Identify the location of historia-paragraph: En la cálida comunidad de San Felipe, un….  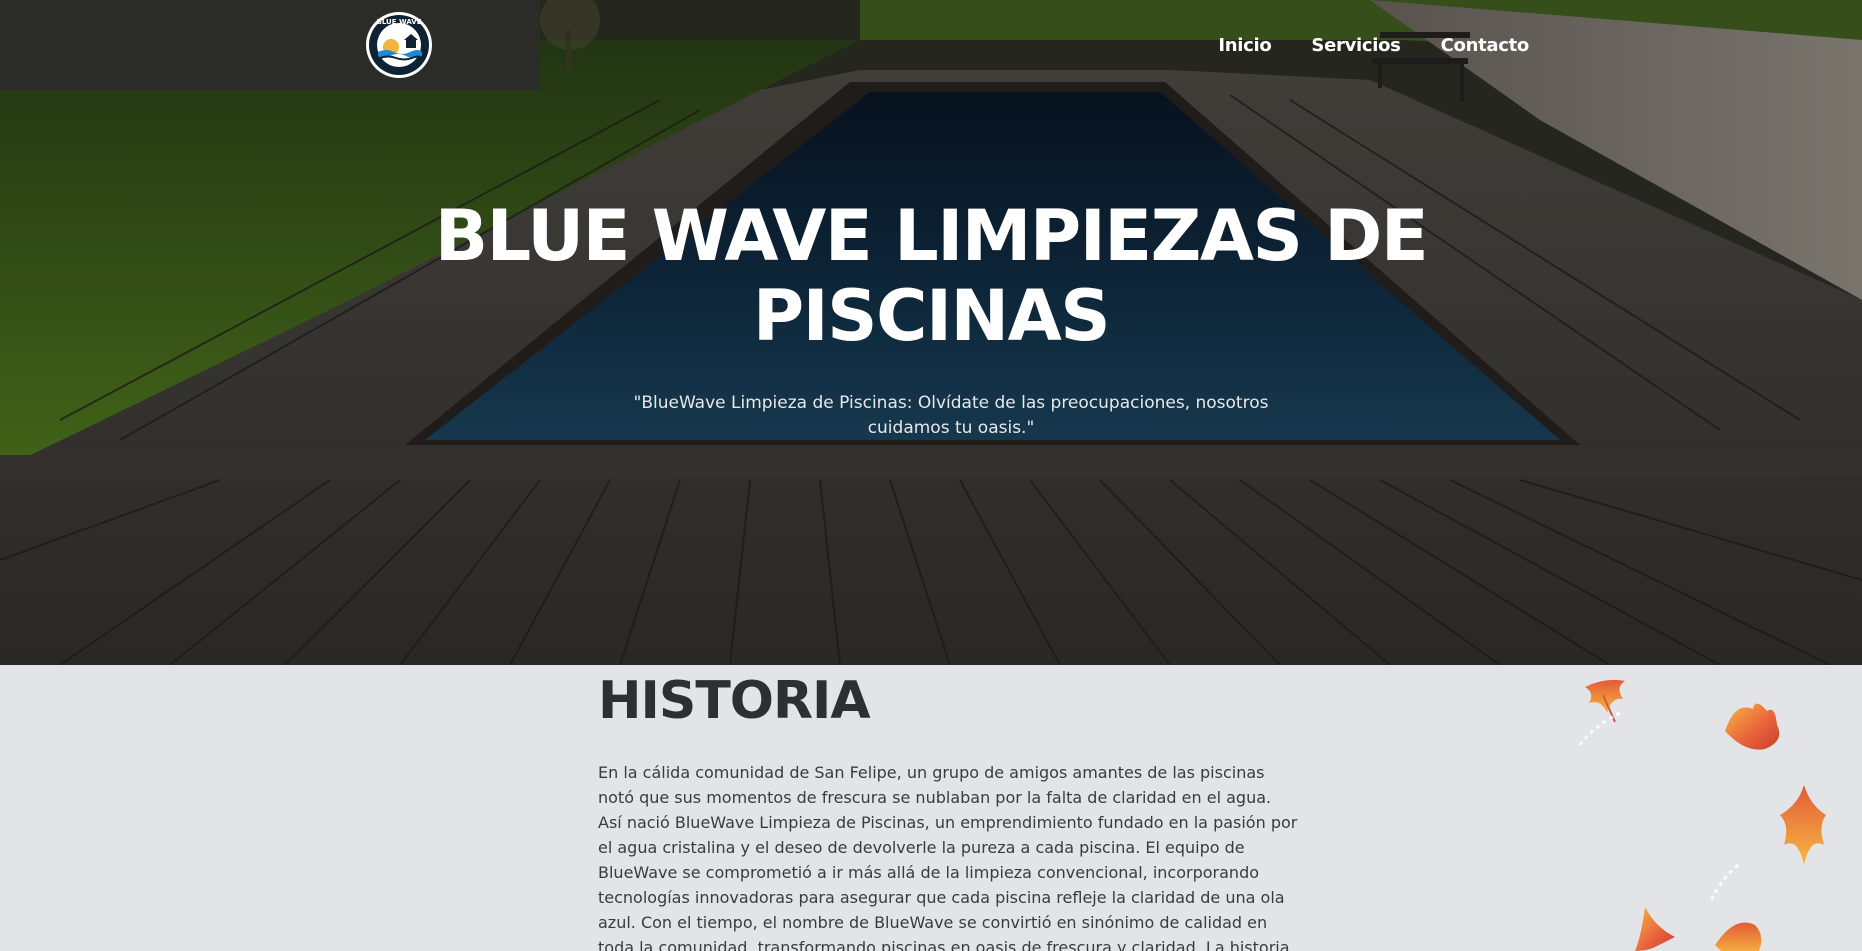
(948, 857).